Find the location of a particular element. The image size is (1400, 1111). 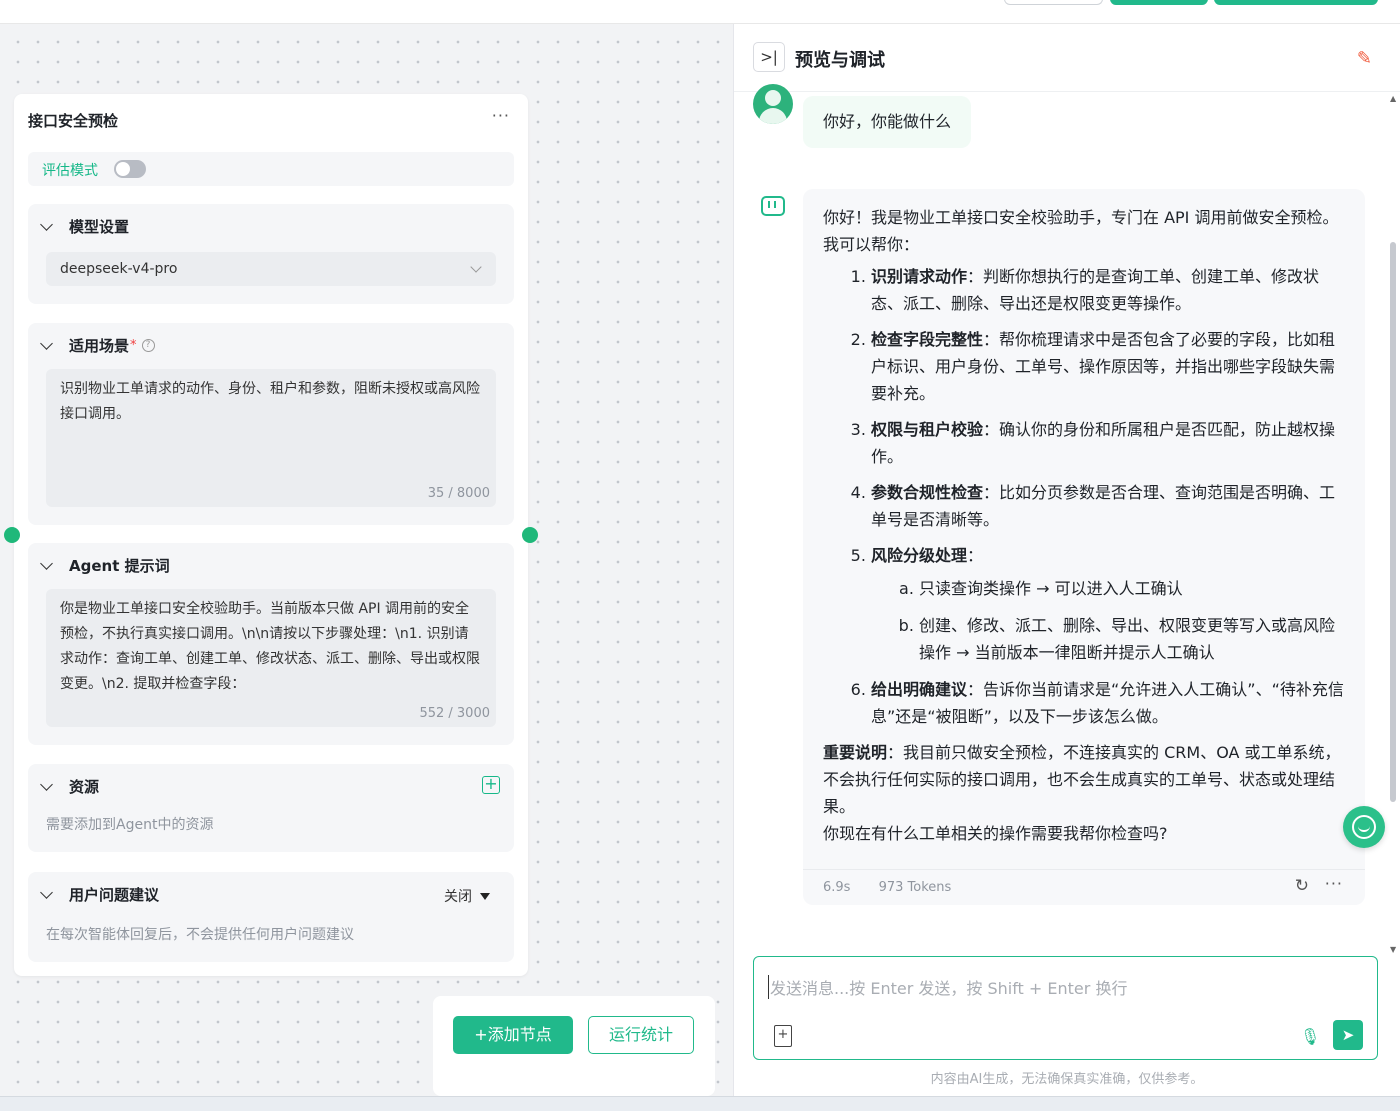

scroll-thumb is located at coordinates (1393, 522).